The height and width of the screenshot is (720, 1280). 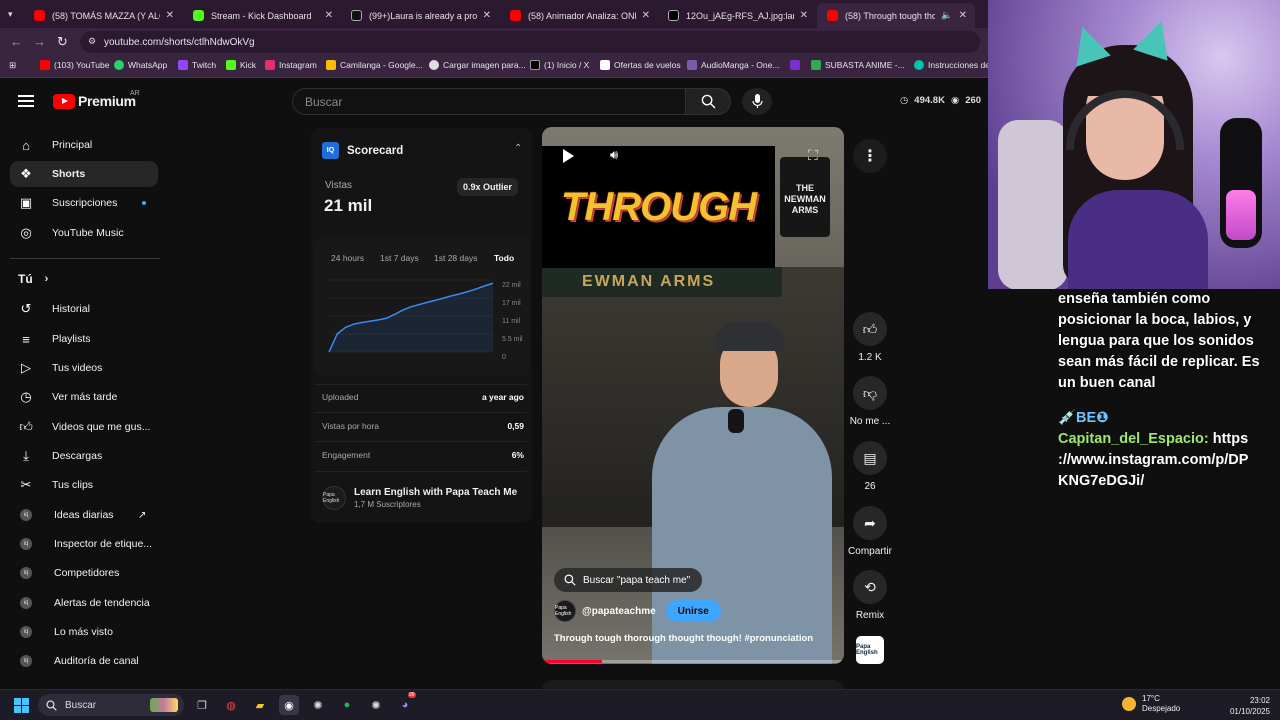 What do you see at coordinates (334, 498) in the screenshot?
I see `channel-avatar: Papa English` at bounding box center [334, 498].